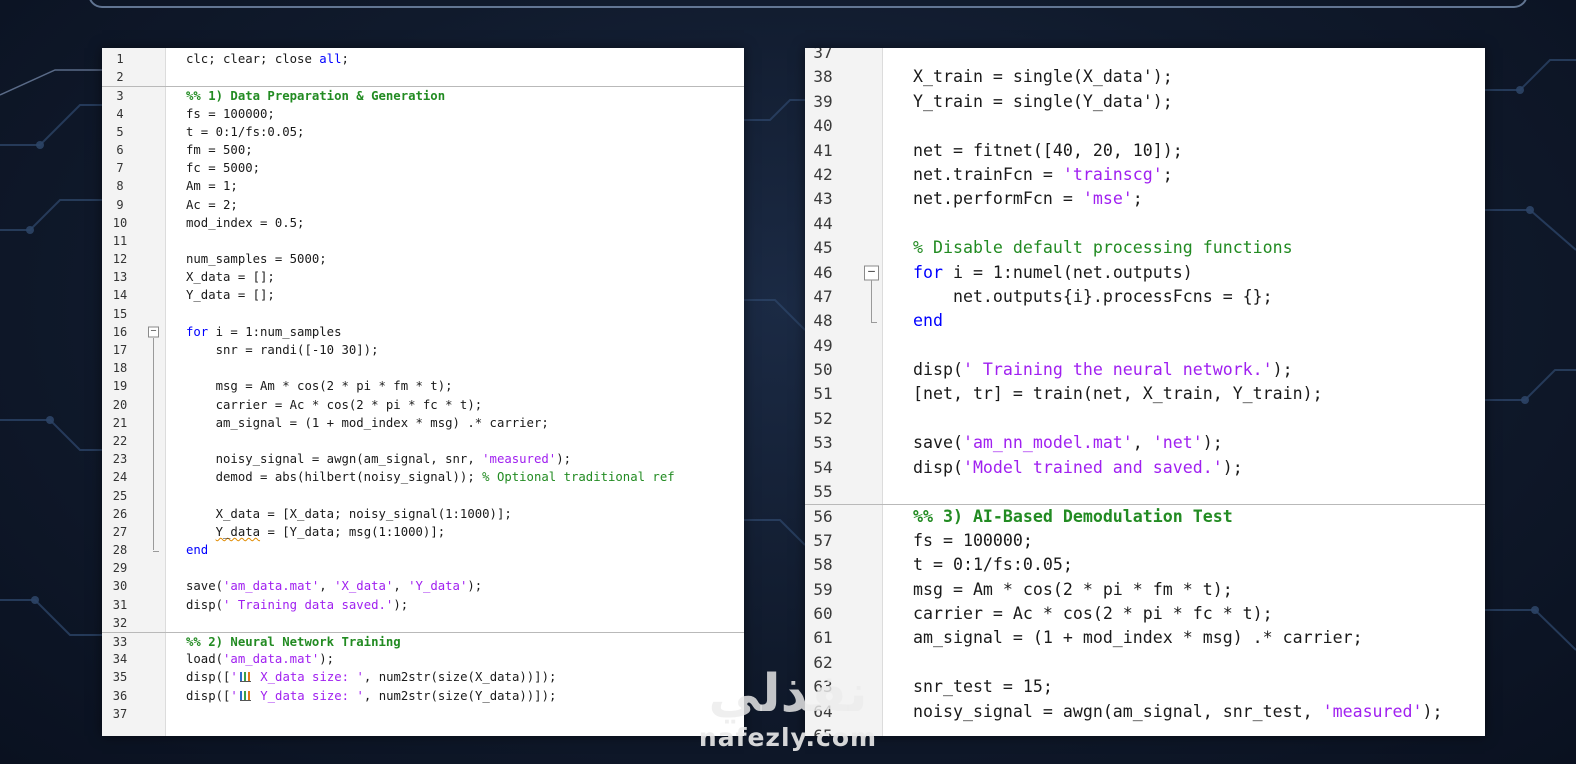 This screenshot has height=764, width=1576. What do you see at coordinates (1145, 443) in the screenshot?
I see `code-line-53: 53 save('am_nn_model.mat', 'net');` at bounding box center [1145, 443].